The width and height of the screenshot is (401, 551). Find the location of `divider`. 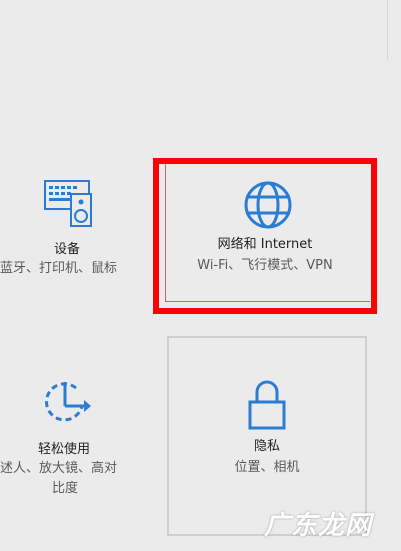

divider is located at coordinates (387, 30).